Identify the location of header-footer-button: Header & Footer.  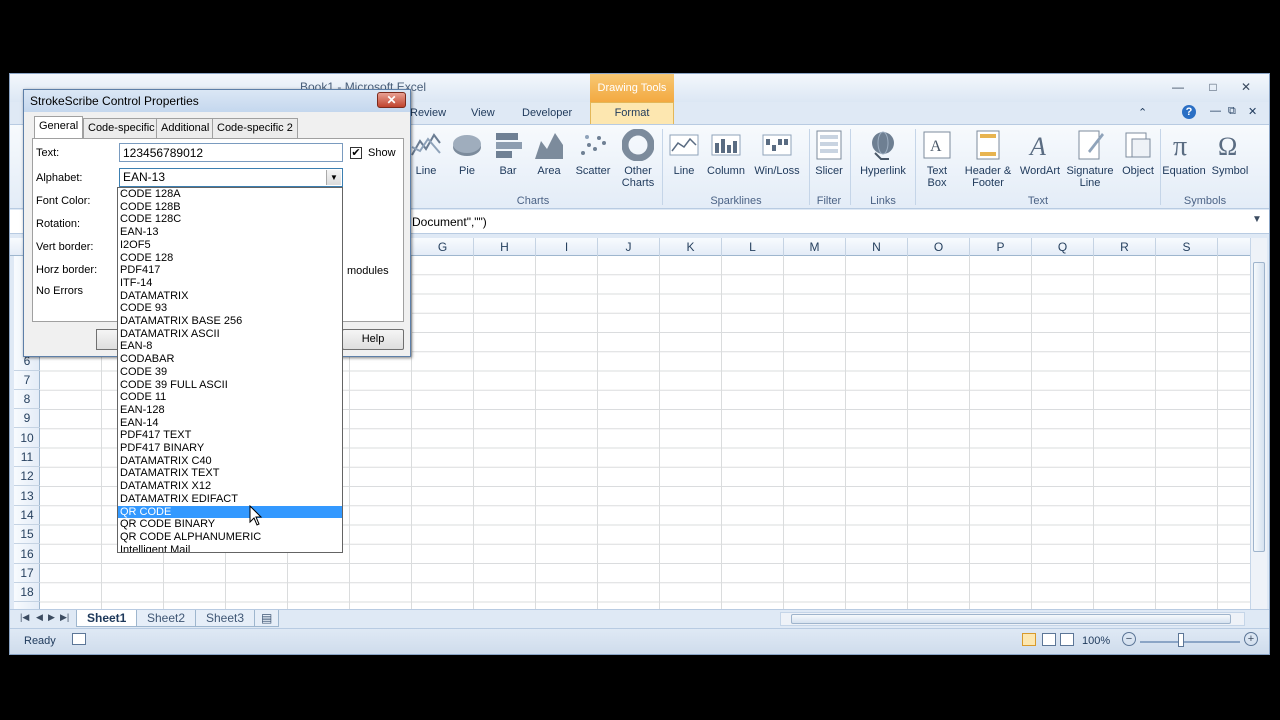
(988, 162).